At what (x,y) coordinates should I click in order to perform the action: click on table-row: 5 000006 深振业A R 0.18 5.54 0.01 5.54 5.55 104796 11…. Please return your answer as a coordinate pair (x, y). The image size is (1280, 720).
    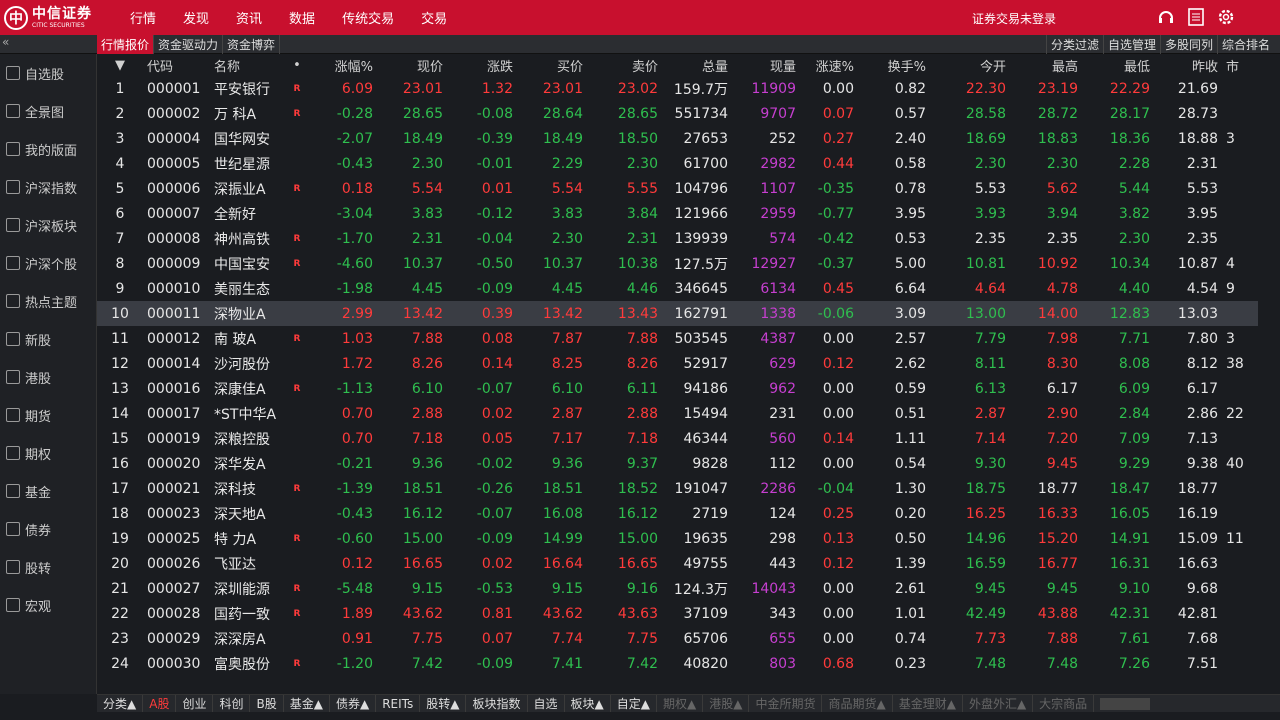
    Looking at the image, I should click on (677, 188).